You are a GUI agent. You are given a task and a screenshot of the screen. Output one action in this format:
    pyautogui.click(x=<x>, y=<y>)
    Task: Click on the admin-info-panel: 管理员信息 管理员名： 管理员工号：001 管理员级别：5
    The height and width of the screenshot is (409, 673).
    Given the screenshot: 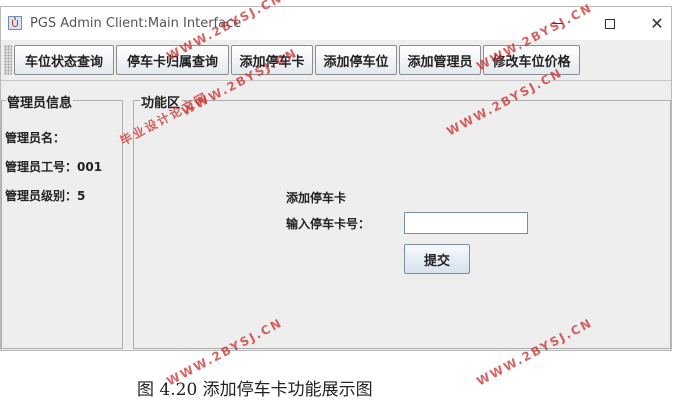 What is the action you would take?
    pyautogui.click(x=62, y=220)
    